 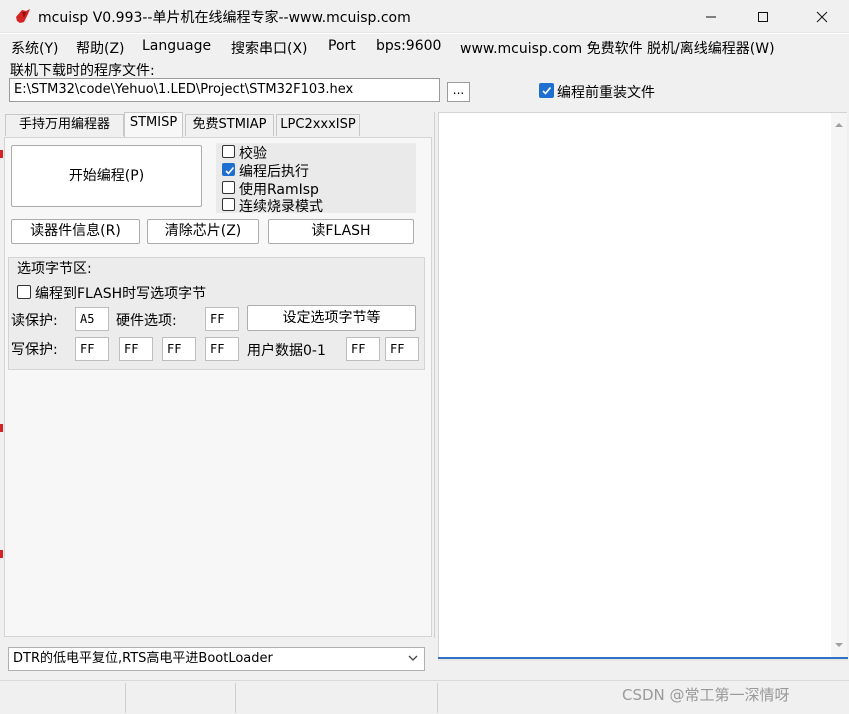 What do you see at coordinates (229, 125) in the screenshot?
I see `tab-stmiap: 免费STMIAP` at bounding box center [229, 125].